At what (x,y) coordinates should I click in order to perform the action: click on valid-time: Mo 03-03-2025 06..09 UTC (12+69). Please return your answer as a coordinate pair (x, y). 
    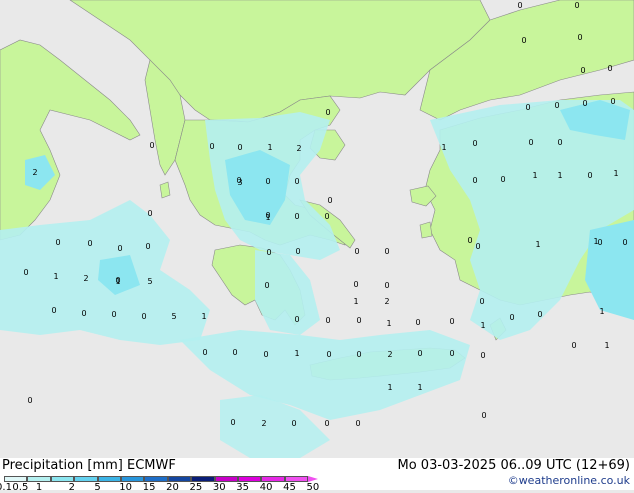
    Looking at the image, I should click on (514, 465).